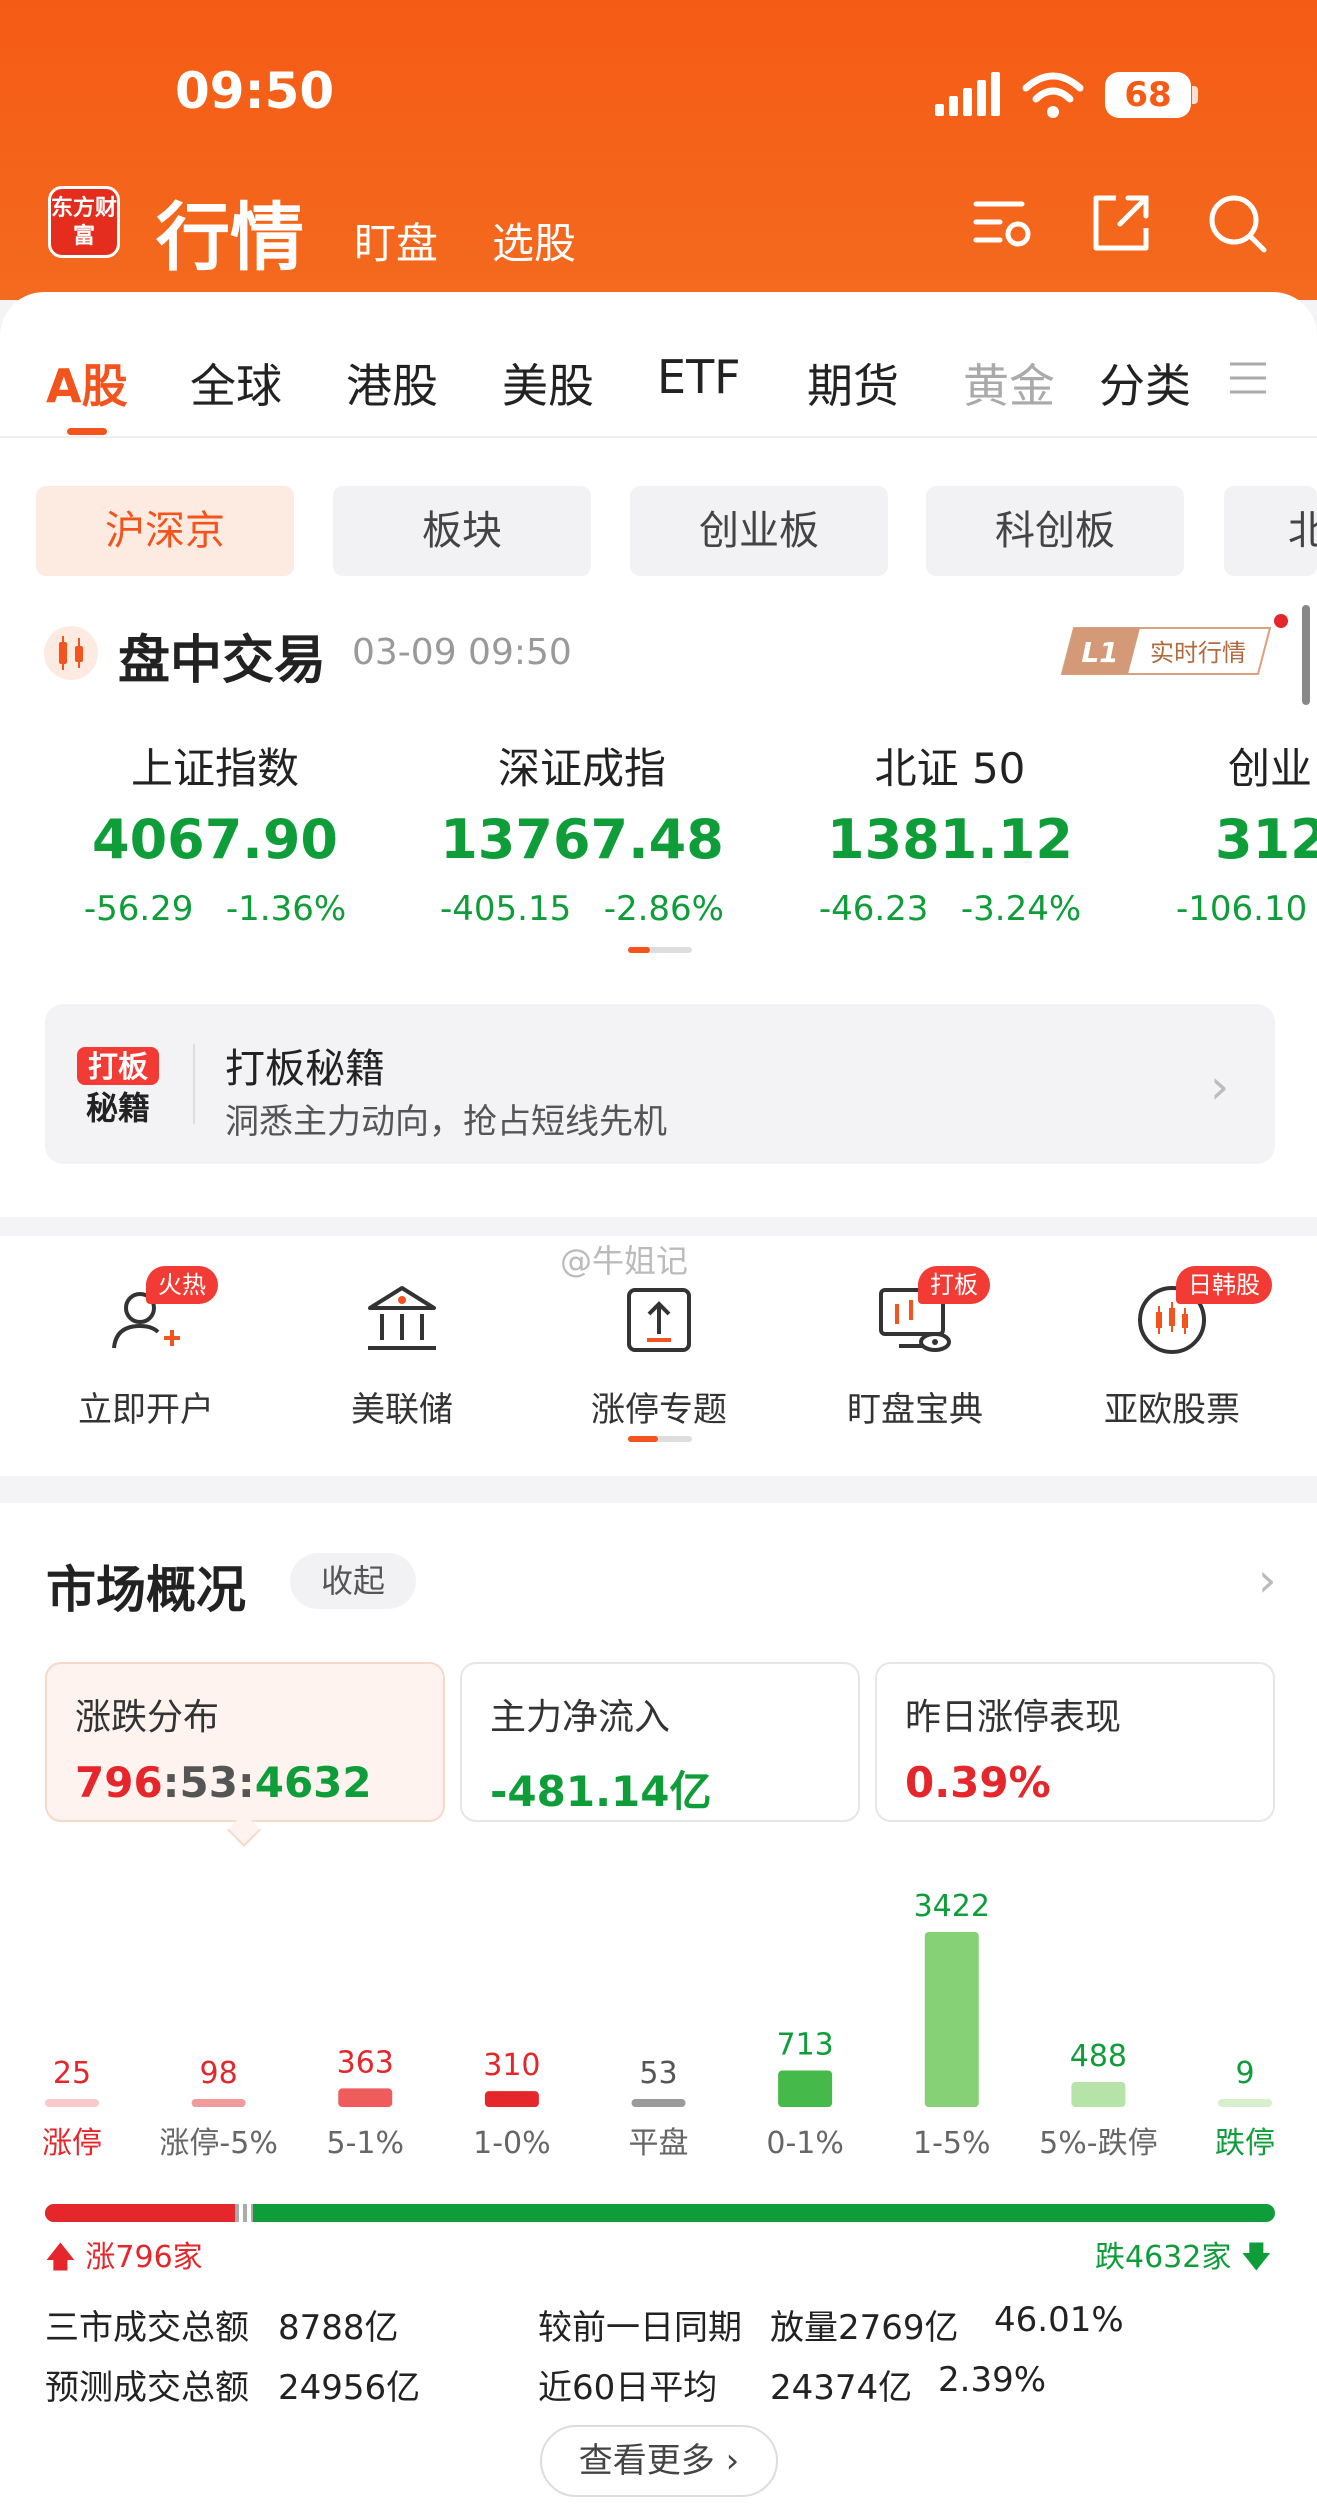 The width and height of the screenshot is (1317, 2514). I want to click on settings-list-icon, so click(1003, 223).